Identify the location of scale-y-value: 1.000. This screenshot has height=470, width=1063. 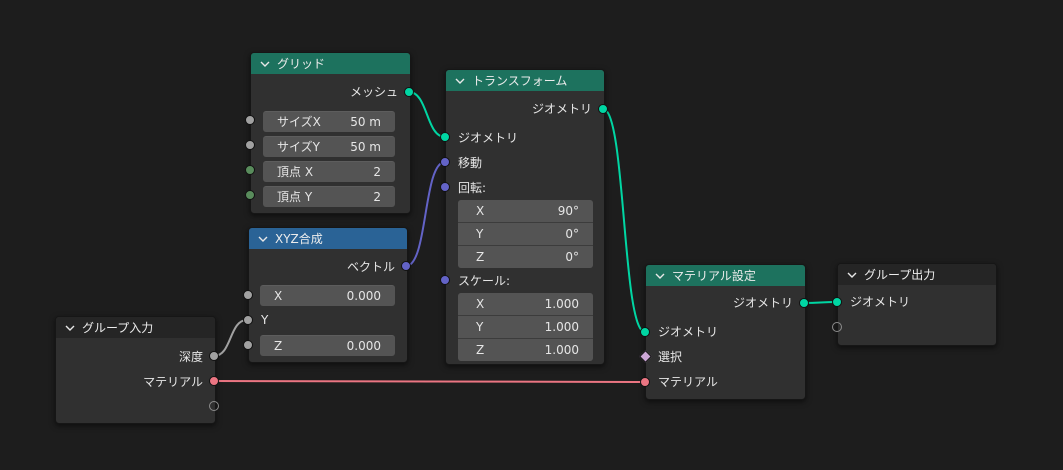
(561, 327).